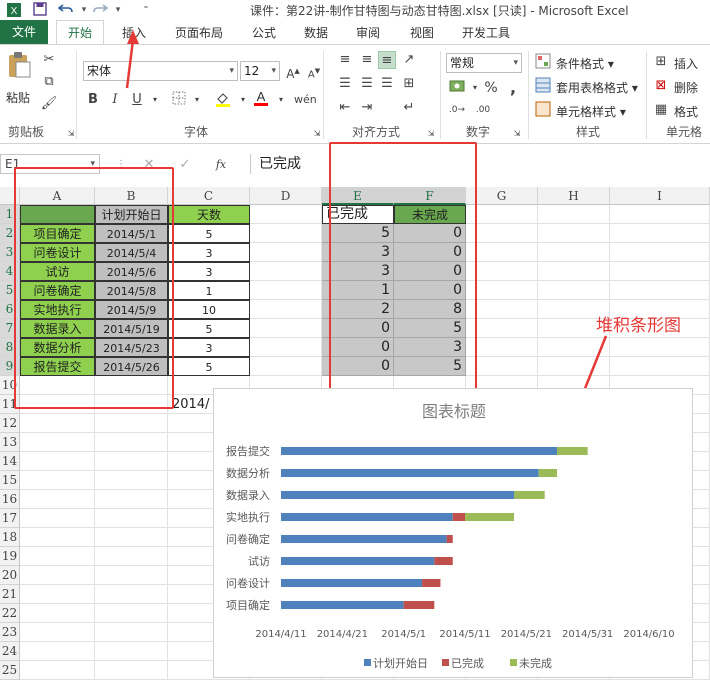 This screenshot has width=710, height=700. I want to click on legend-label: 计划开始日, so click(400, 663).